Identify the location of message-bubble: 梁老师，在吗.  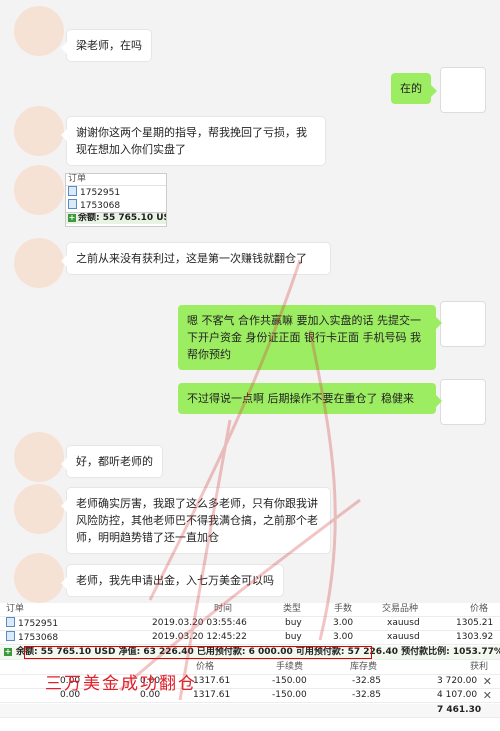
(106, 45).